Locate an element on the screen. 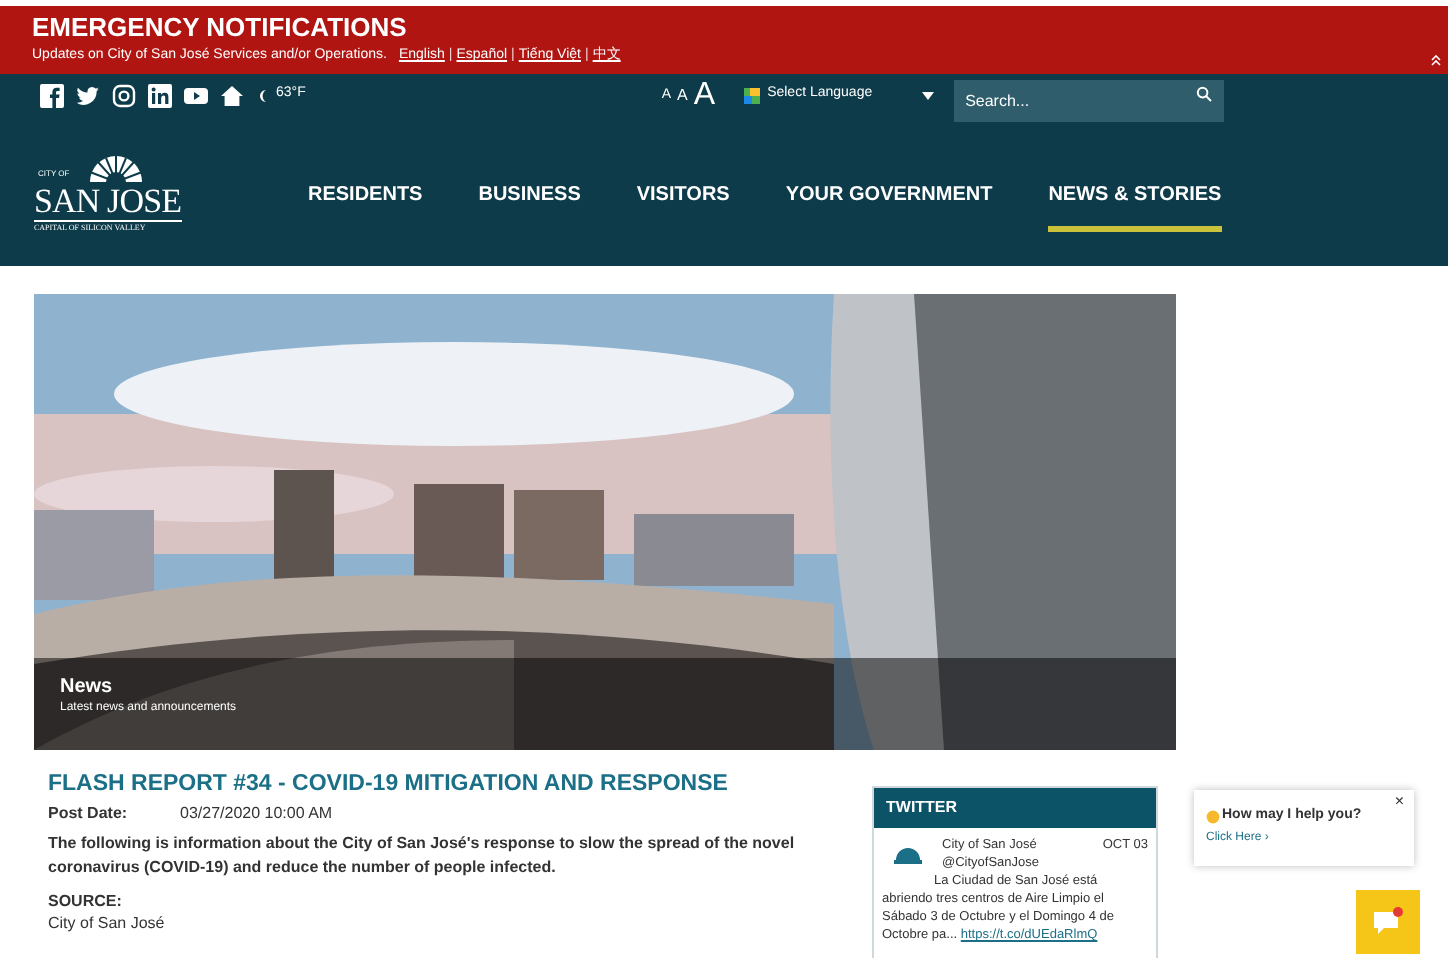 This screenshot has height=958, width=1448. article-summary: The following is information about the City of San José's response to slow the spread of the novel coronavirus (COVID-19) and reduce the number of people infected. is located at coordinates (422, 856).